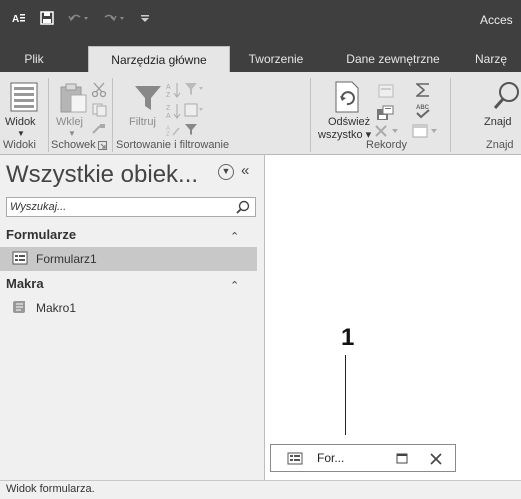 This screenshot has width=521, height=499. I want to click on advanced-filter-icon, so click(194, 110).